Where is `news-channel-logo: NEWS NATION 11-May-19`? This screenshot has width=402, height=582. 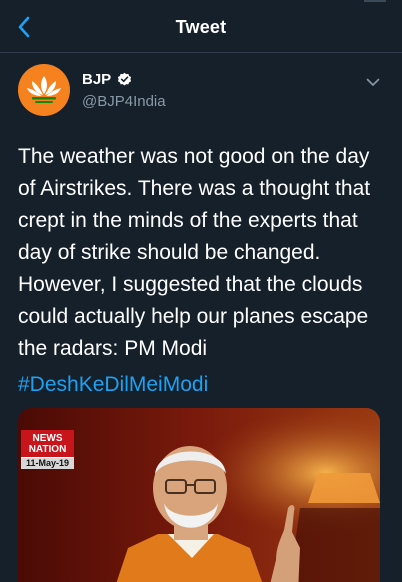 news-channel-logo: NEWS NATION 11-May-19 is located at coordinates (47, 449).